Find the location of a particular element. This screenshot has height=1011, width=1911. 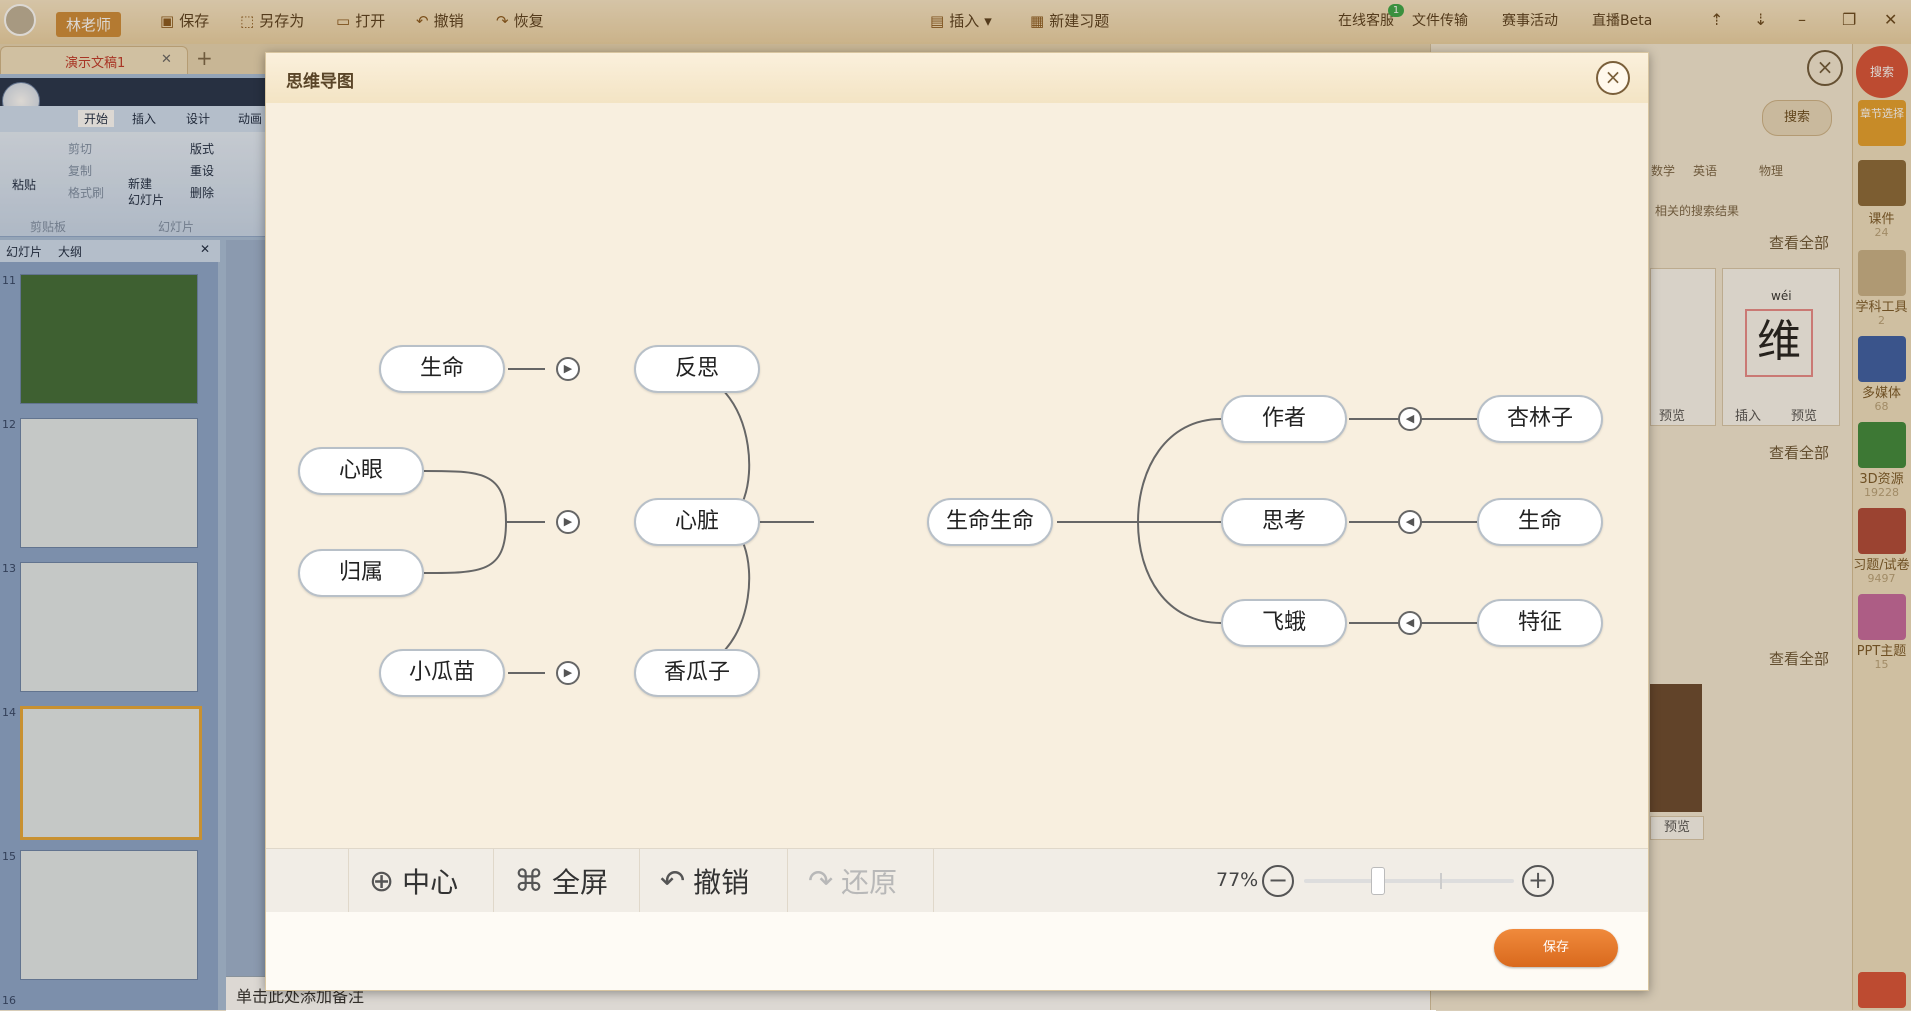

redo-button: ↷ 还原 is located at coordinates (861, 881).